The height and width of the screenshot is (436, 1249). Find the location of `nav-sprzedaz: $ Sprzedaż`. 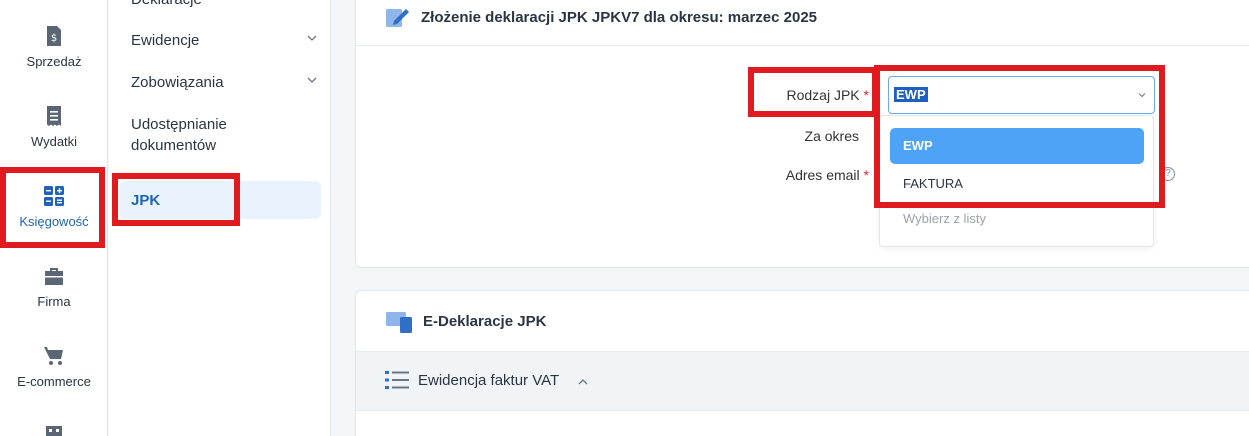

nav-sprzedaz: $ Sprzedaż is located at coordinates (54, 46).